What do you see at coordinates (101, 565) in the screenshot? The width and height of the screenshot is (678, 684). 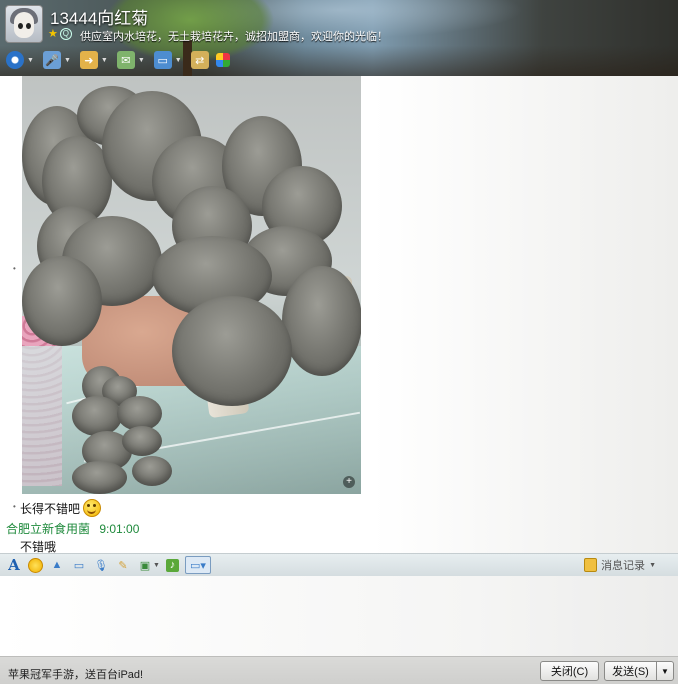 I see `voice-message-icon: 🎙` at bounding box center [101, 565].